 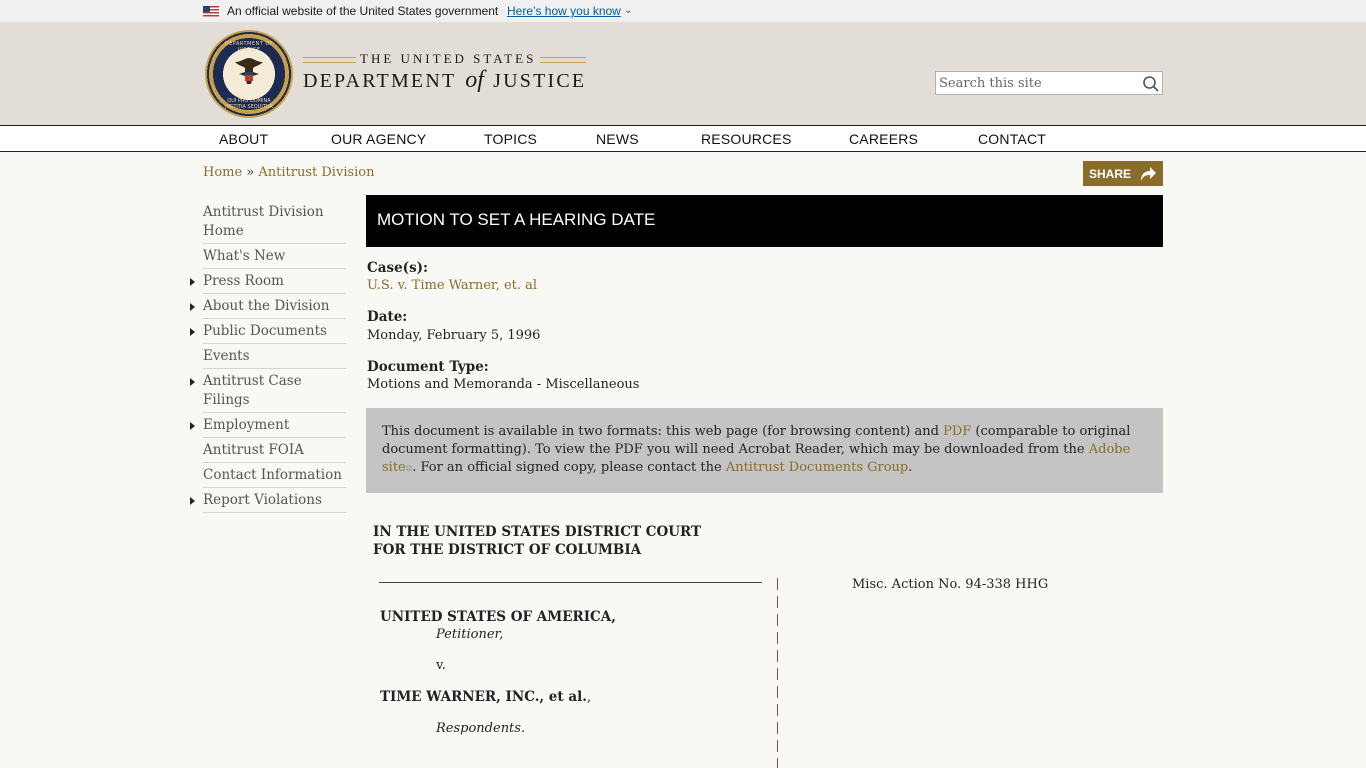 I want to click on defendant-name-text: TIME WARNER, INC., et al., so click(x=483, y=697).